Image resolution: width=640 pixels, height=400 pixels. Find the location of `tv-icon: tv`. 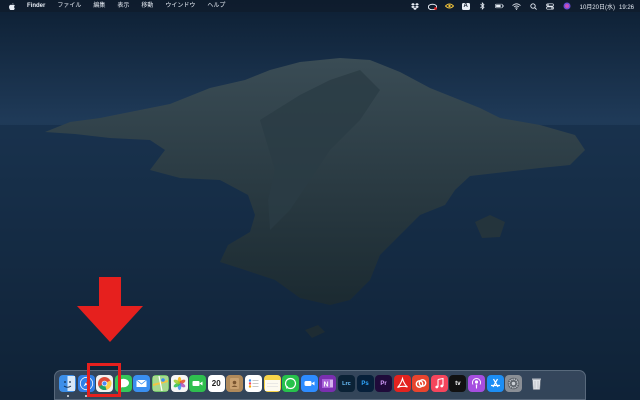

tv-icon: tv is located at coordinates (458, 383).